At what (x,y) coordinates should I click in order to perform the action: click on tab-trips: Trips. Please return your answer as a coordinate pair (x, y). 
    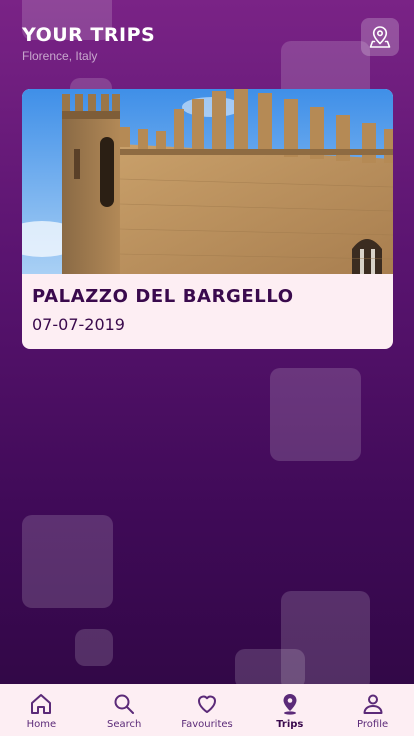
    Looking at the image, I should click on (289, 710).